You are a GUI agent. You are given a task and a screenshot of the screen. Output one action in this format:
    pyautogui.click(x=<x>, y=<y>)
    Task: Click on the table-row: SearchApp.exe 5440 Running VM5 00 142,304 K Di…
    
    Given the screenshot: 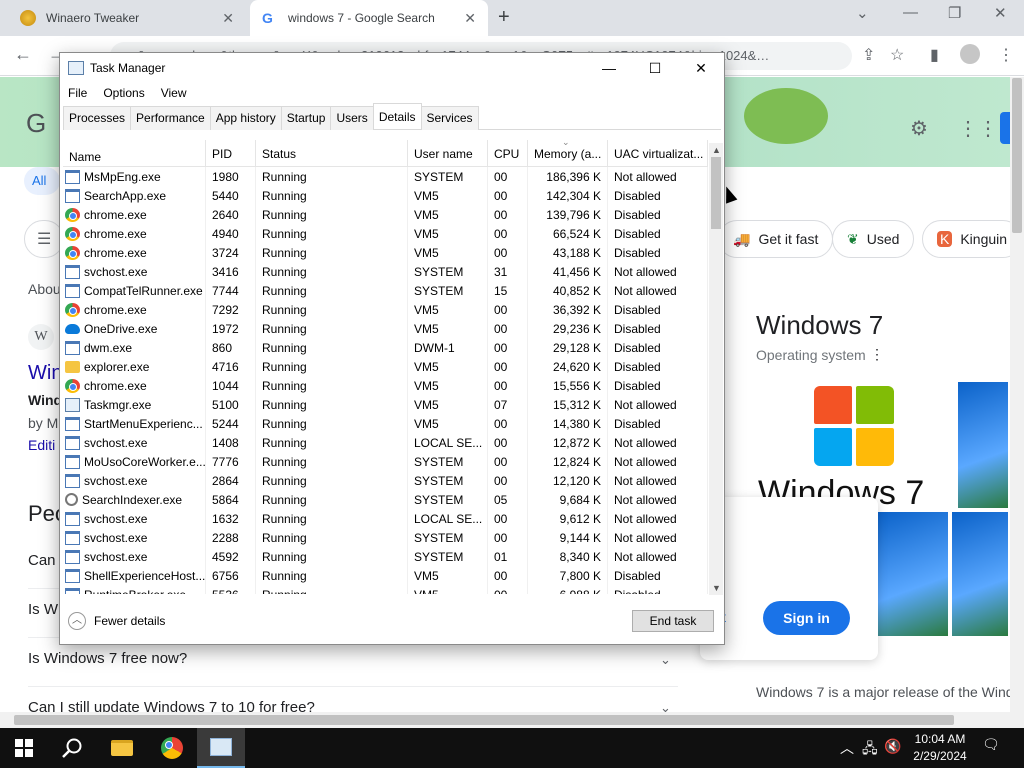 What is the action you would take?
    pyautogui.click(x=385, y=195)
    